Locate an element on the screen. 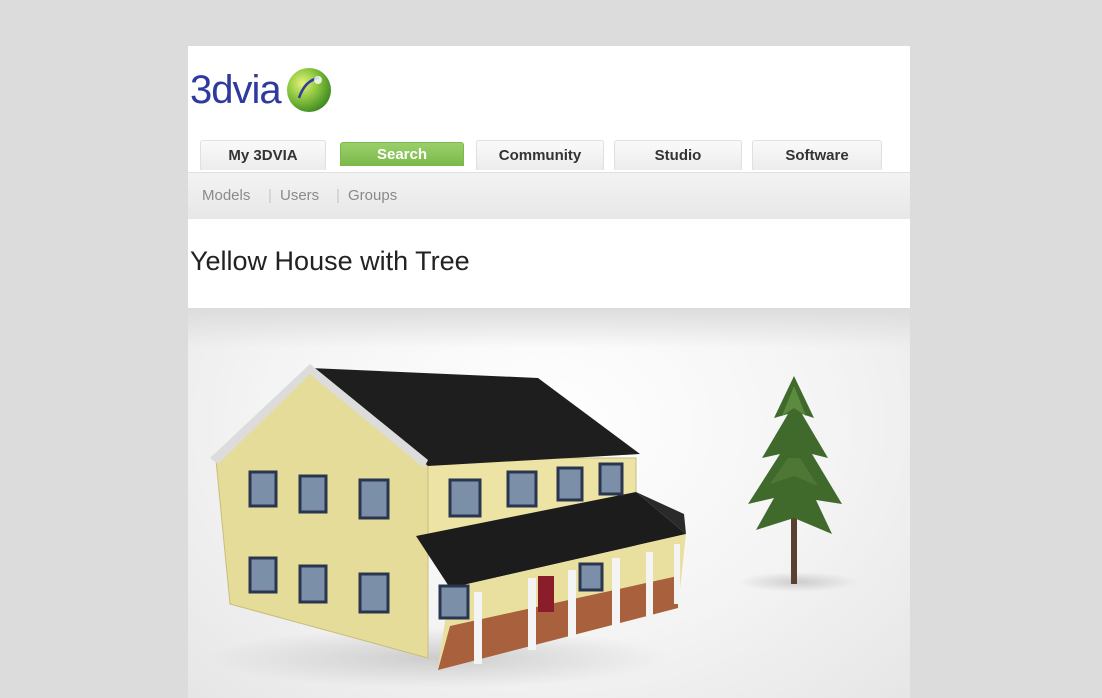 The height and width of the screenshot is (698, 1102). sub-nav: Models | Users | Groups is located at coordinates (549, 195).